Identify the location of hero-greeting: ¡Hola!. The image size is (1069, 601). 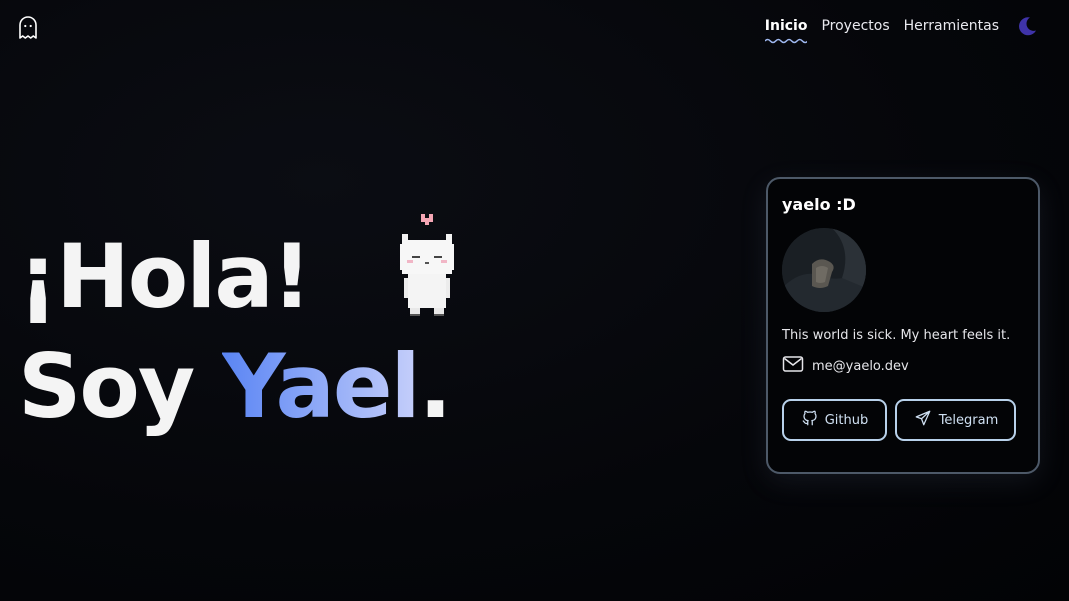
(165, 276).